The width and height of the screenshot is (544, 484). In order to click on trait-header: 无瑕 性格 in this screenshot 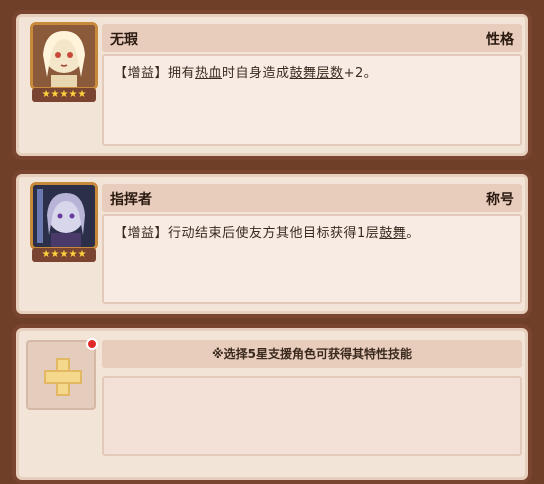, I will do `click(312, 38)`.